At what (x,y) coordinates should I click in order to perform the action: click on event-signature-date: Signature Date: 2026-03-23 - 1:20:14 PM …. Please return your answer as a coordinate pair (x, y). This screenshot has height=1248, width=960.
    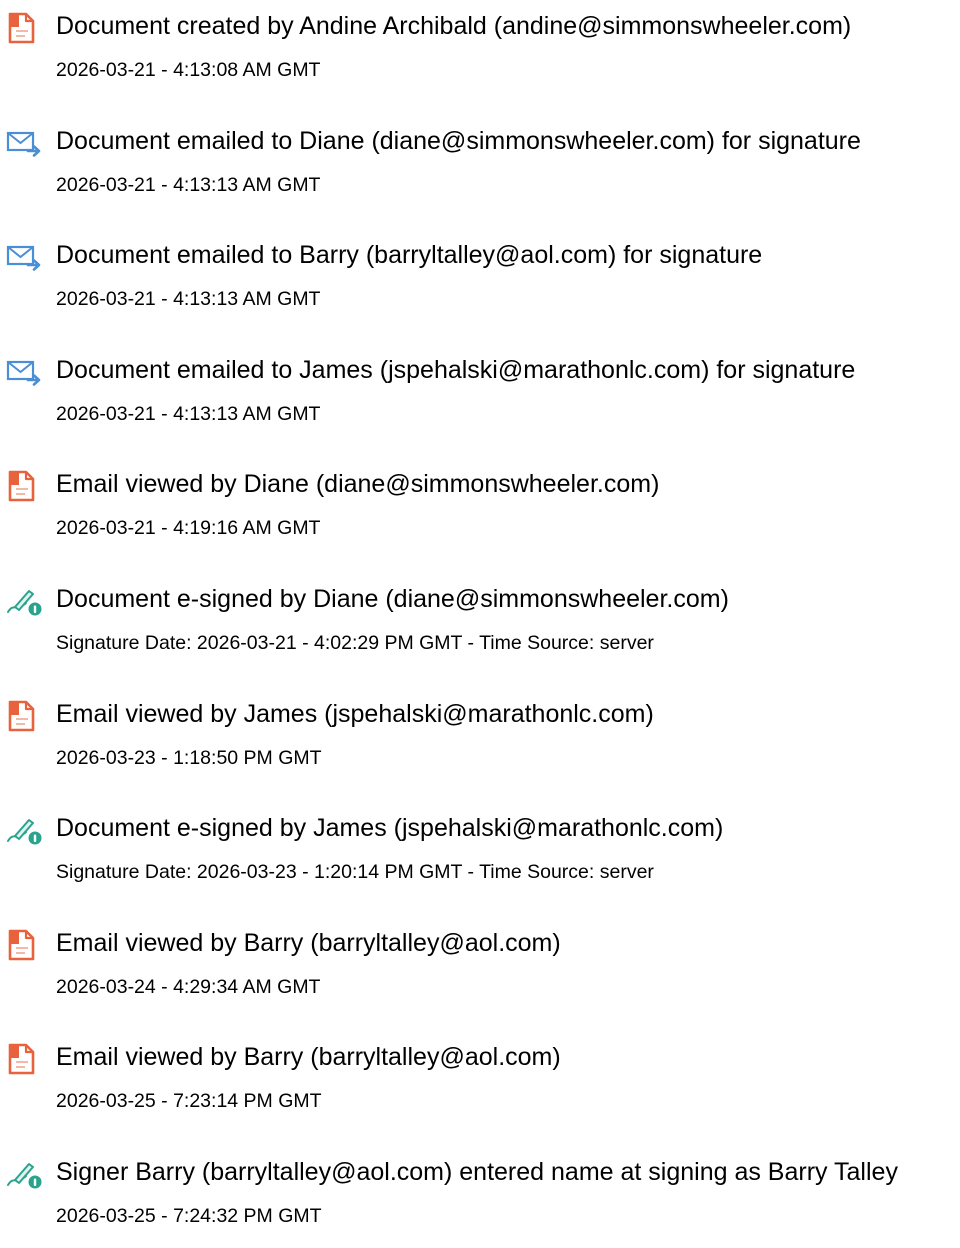
    Looking at the image, I should click on (355, 872).